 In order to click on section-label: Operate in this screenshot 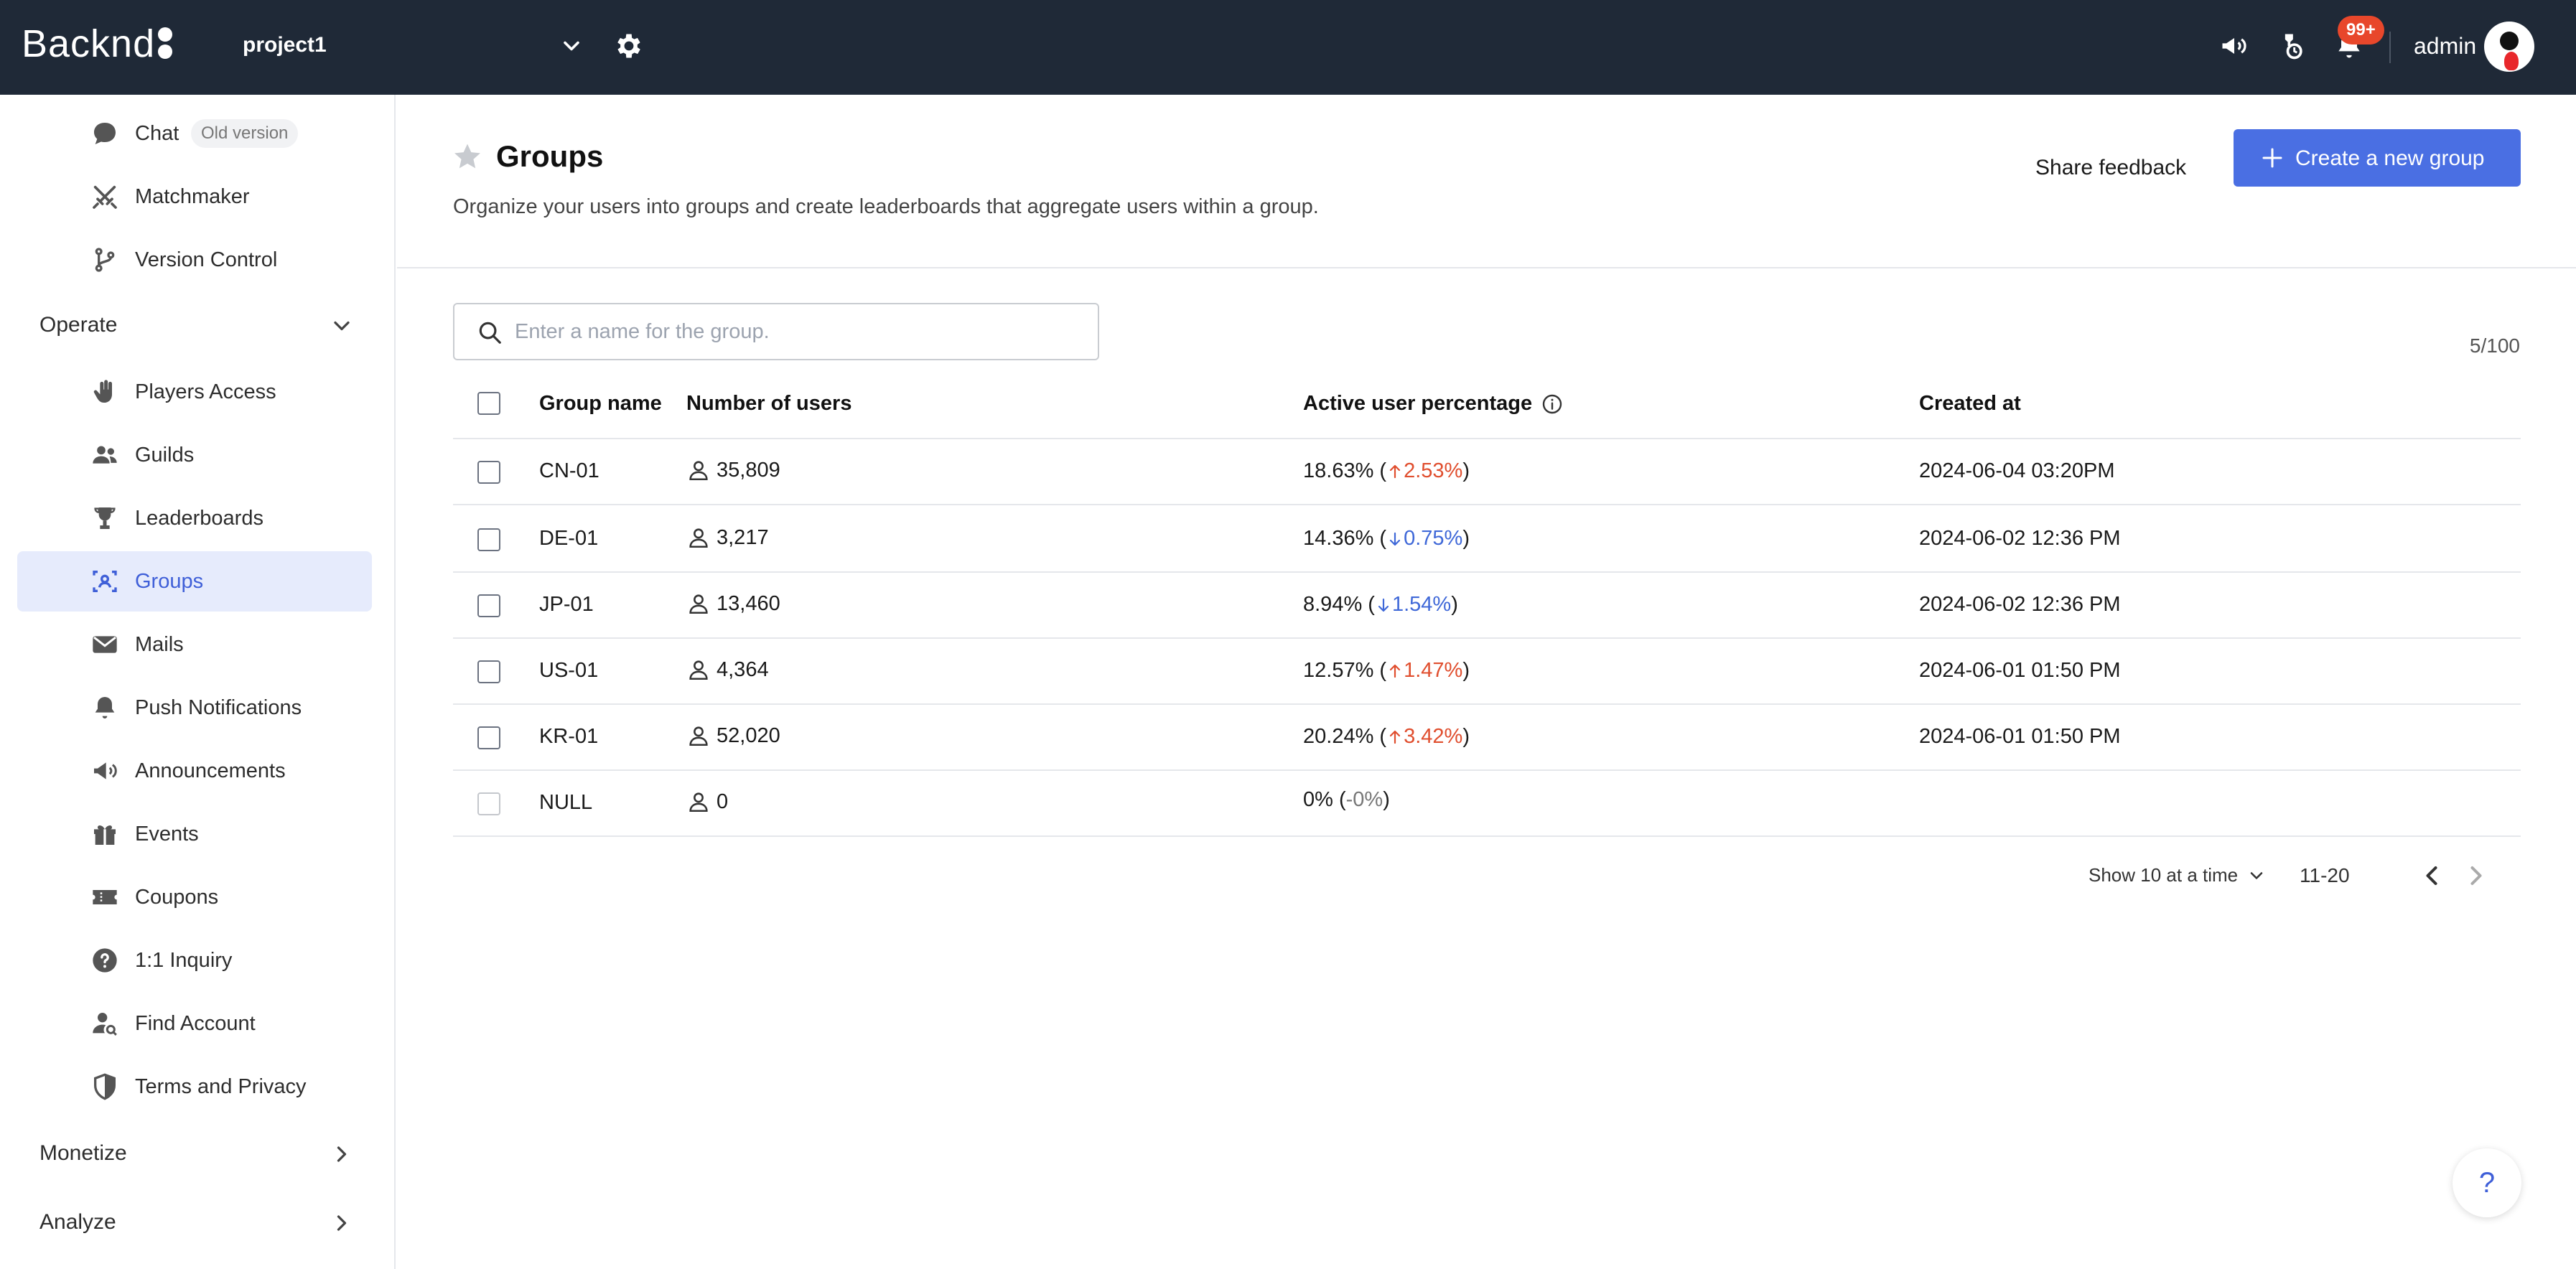, I will do `click(78, 325)`.